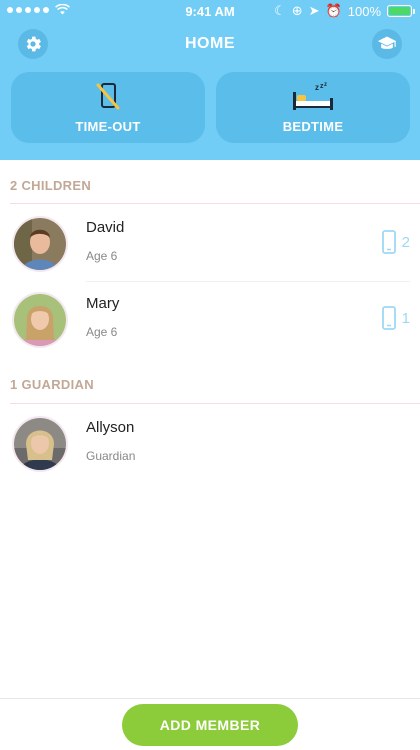 The height and width of the screenshot is (750, 420). Describe the element at coordinates (108, 96) in the screenshot. I see `phone-disabled-icon` at that location.